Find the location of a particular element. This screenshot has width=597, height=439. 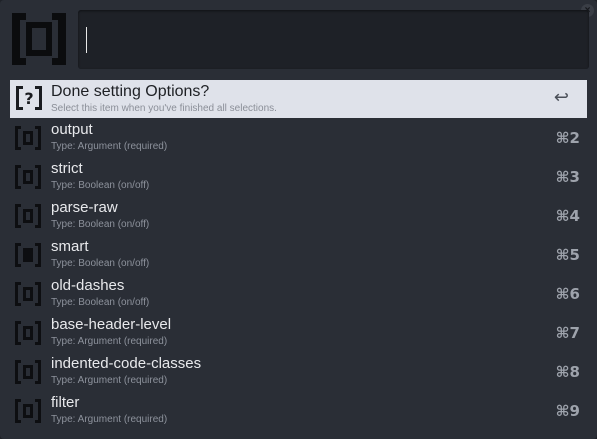

result-title: filter is located at coordinates (65, 402).